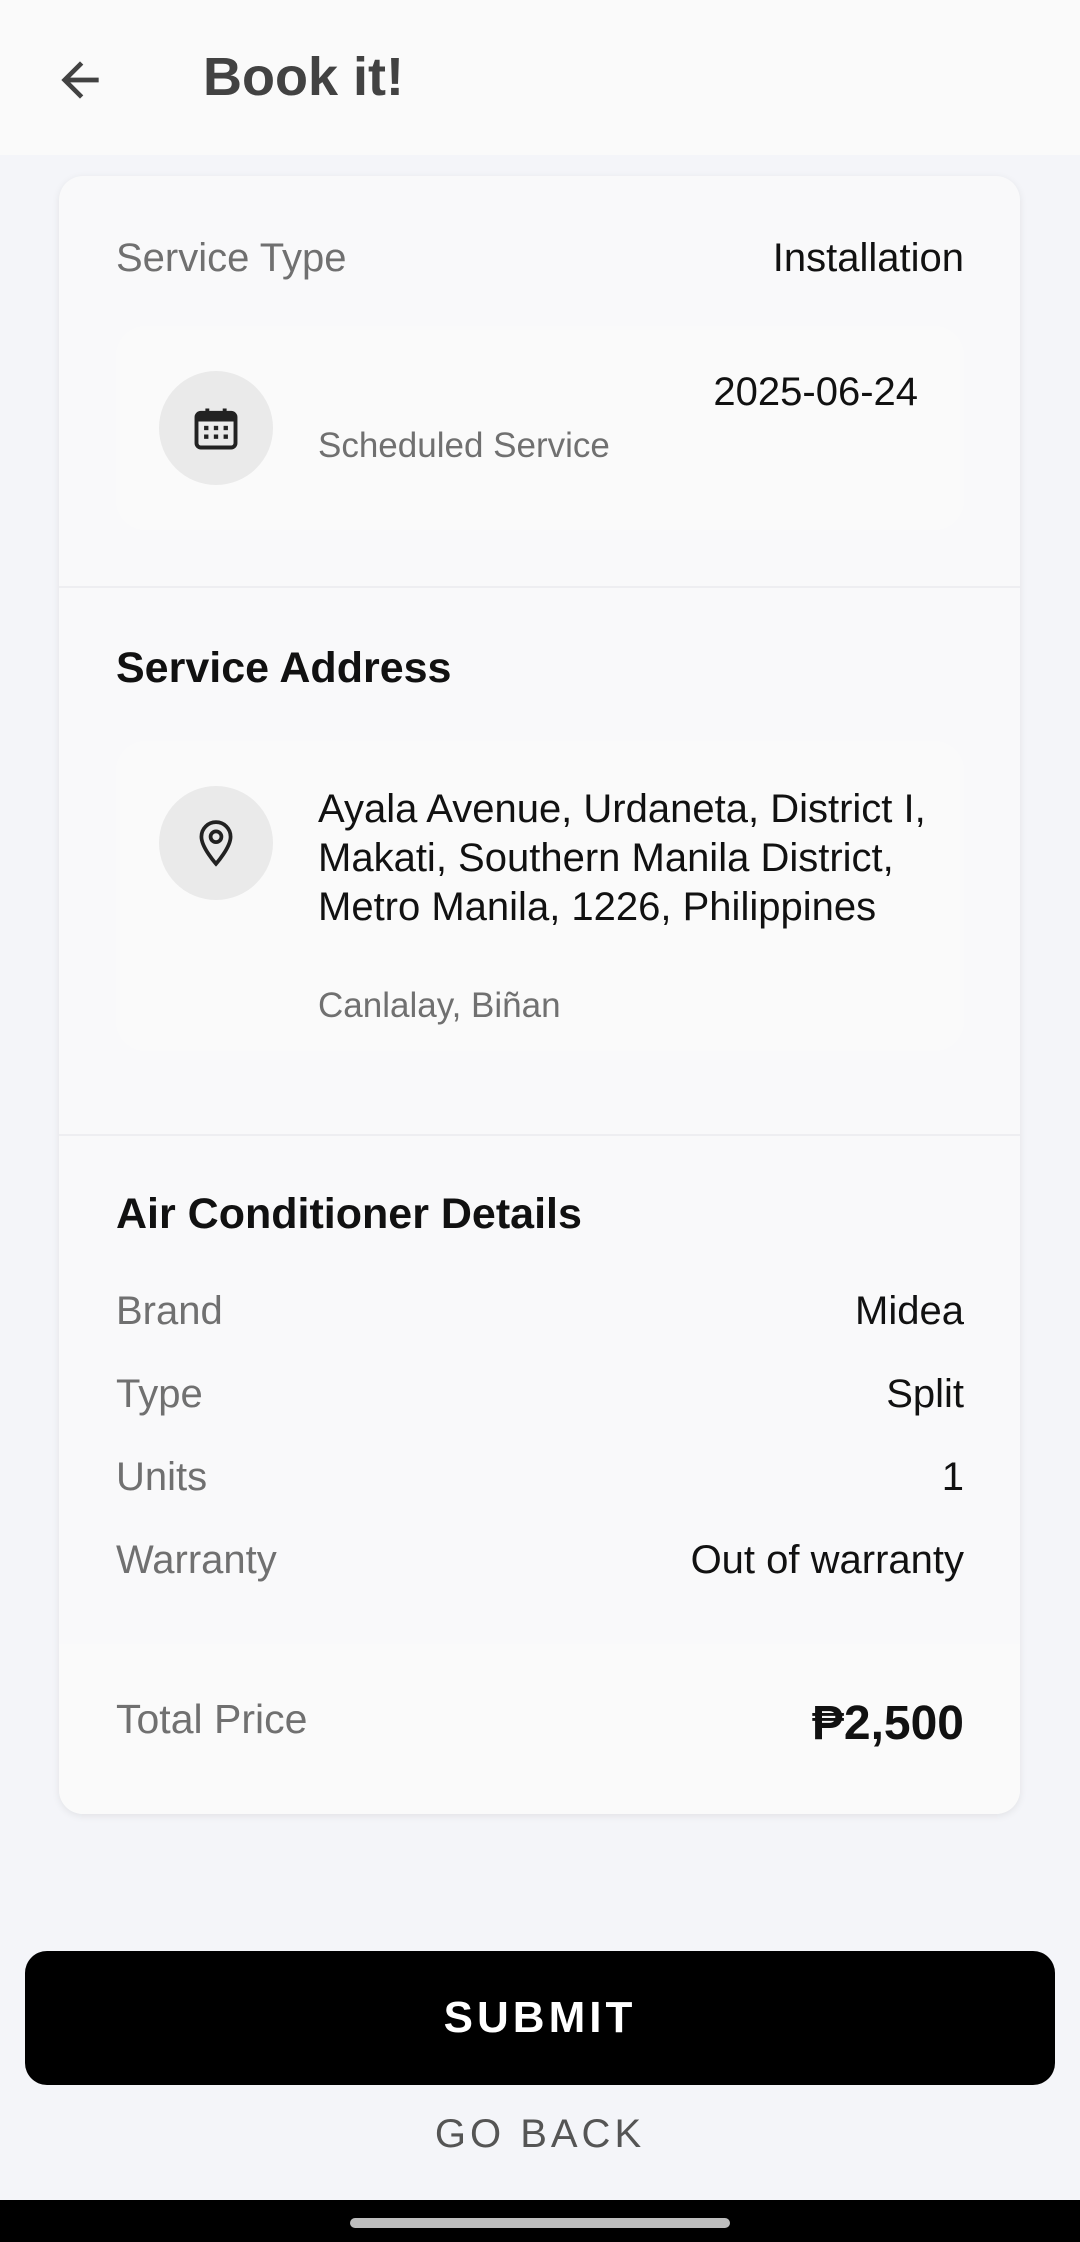 The width and height of the screenshot is (1080, 2242). What do you see at coordinates (464, 445) in the screenshot?
I see `scheduled-service-label: Scheduled Service` at bounding box center [464, 445].